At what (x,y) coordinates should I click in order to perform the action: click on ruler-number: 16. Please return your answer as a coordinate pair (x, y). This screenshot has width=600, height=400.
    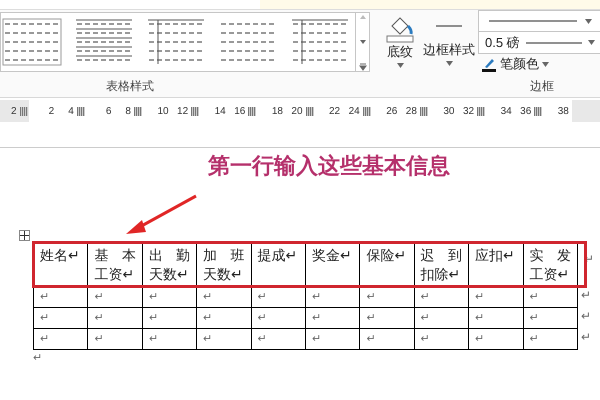
    Looking at the image, I should click on (240, 111).